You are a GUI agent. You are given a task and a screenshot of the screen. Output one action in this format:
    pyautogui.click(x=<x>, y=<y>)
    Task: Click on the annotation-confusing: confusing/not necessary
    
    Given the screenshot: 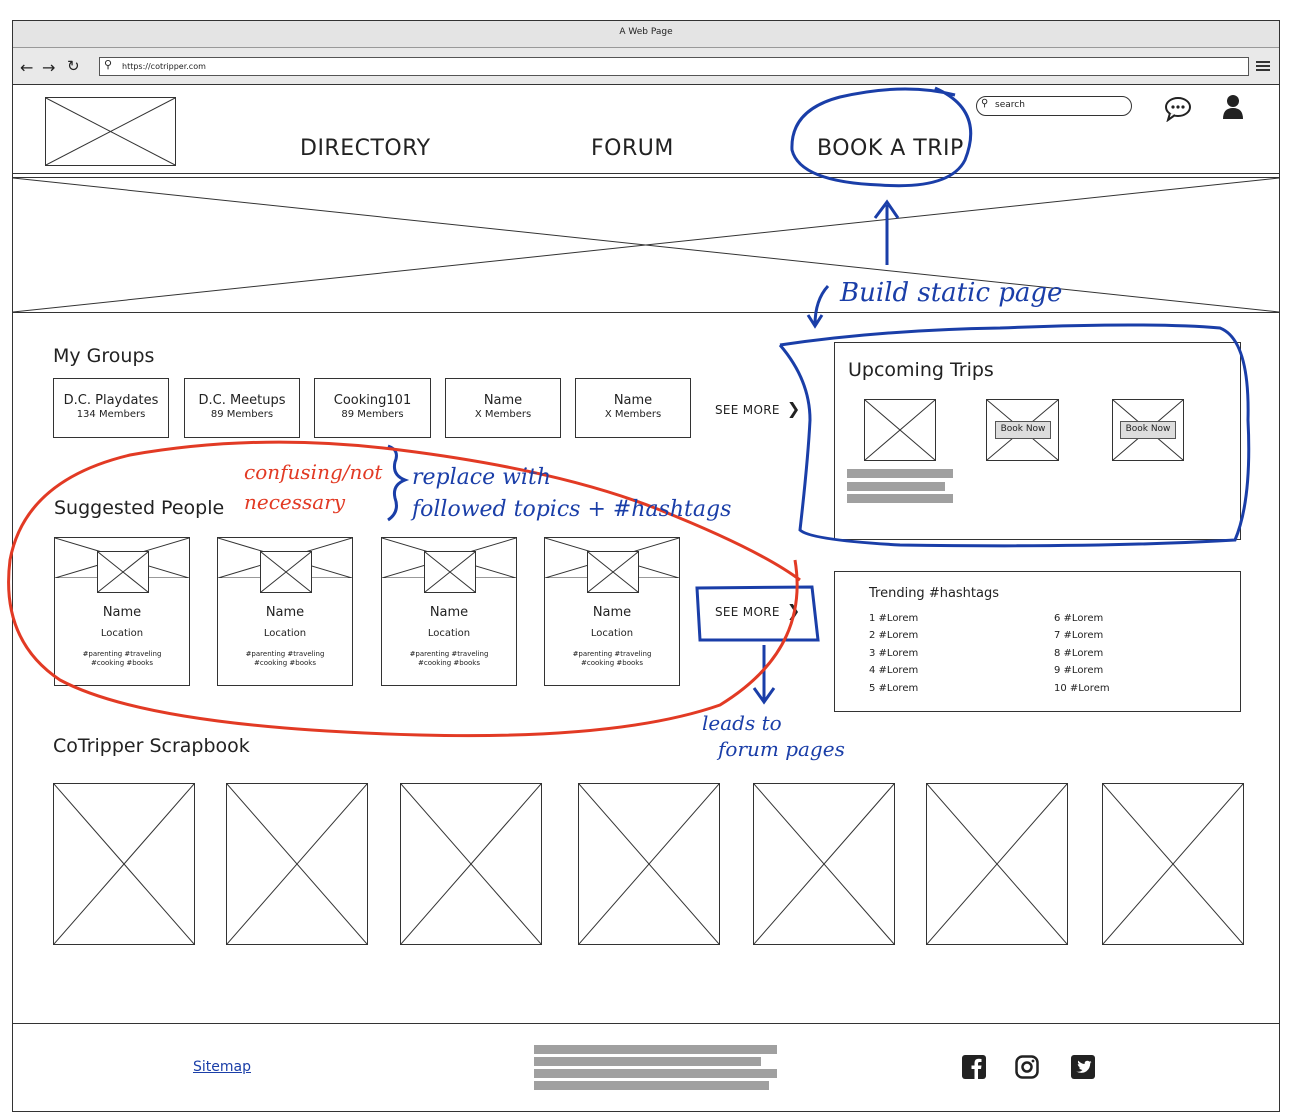 What is the action you would take?
    pyautogui.click(x=313, y=487)
    